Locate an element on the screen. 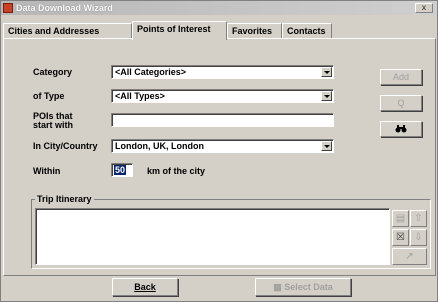 This screenshot has height=302, width=438. select-data-button: ▦ Select Data is located at coordinates (303, 287).